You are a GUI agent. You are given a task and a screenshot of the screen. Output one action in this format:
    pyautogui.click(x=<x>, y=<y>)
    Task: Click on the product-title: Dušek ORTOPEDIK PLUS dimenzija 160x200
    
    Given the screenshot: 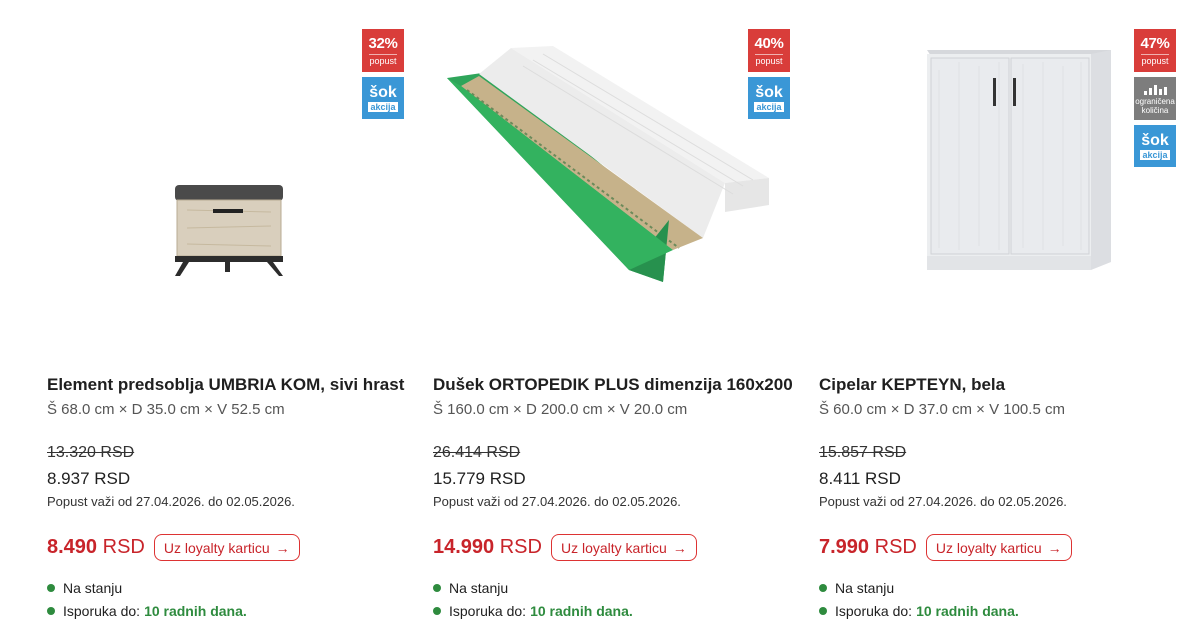 What is the action you would take?
    pyautogui.click(x=613, y=385)
    